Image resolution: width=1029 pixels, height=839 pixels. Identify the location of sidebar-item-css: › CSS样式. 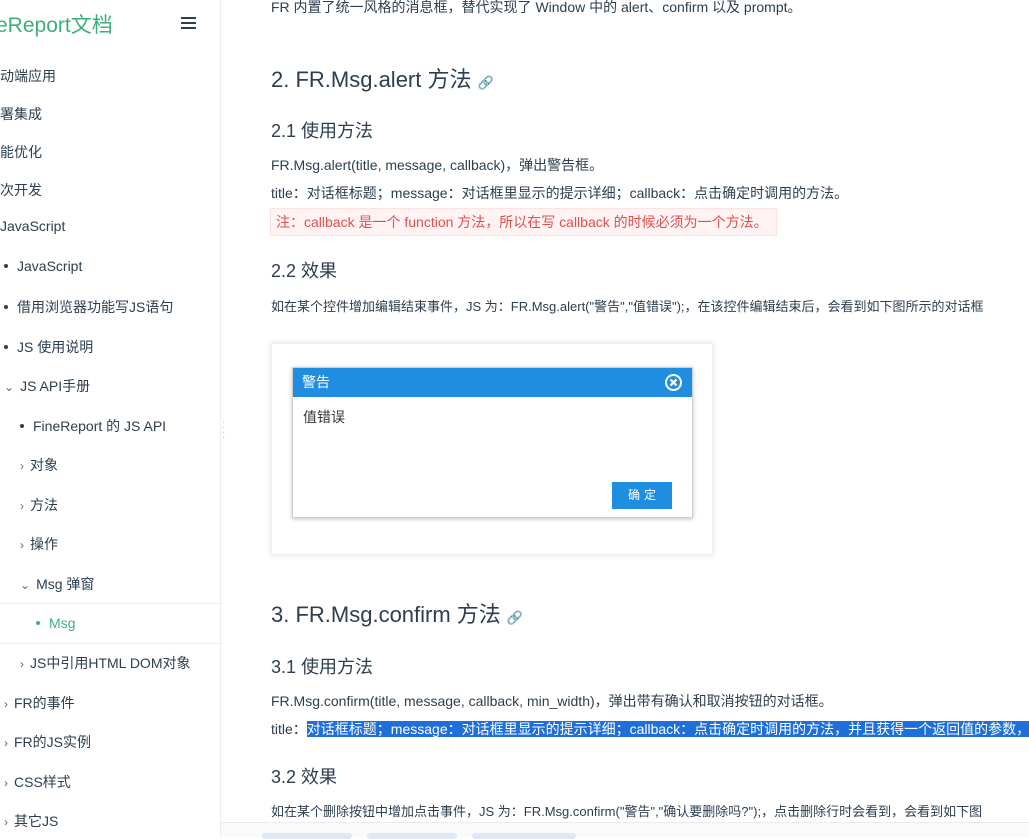
(37, 782).